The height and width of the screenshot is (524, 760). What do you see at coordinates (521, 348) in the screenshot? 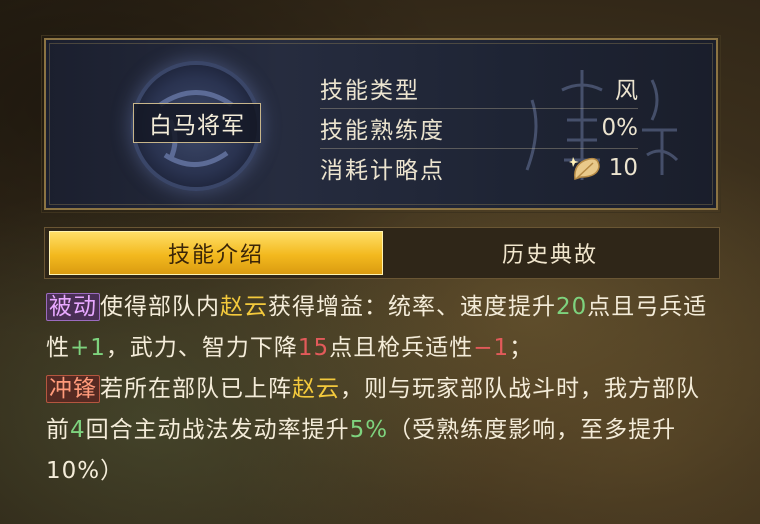
I see `desc-text: ；` at bounding box center [521, 348].